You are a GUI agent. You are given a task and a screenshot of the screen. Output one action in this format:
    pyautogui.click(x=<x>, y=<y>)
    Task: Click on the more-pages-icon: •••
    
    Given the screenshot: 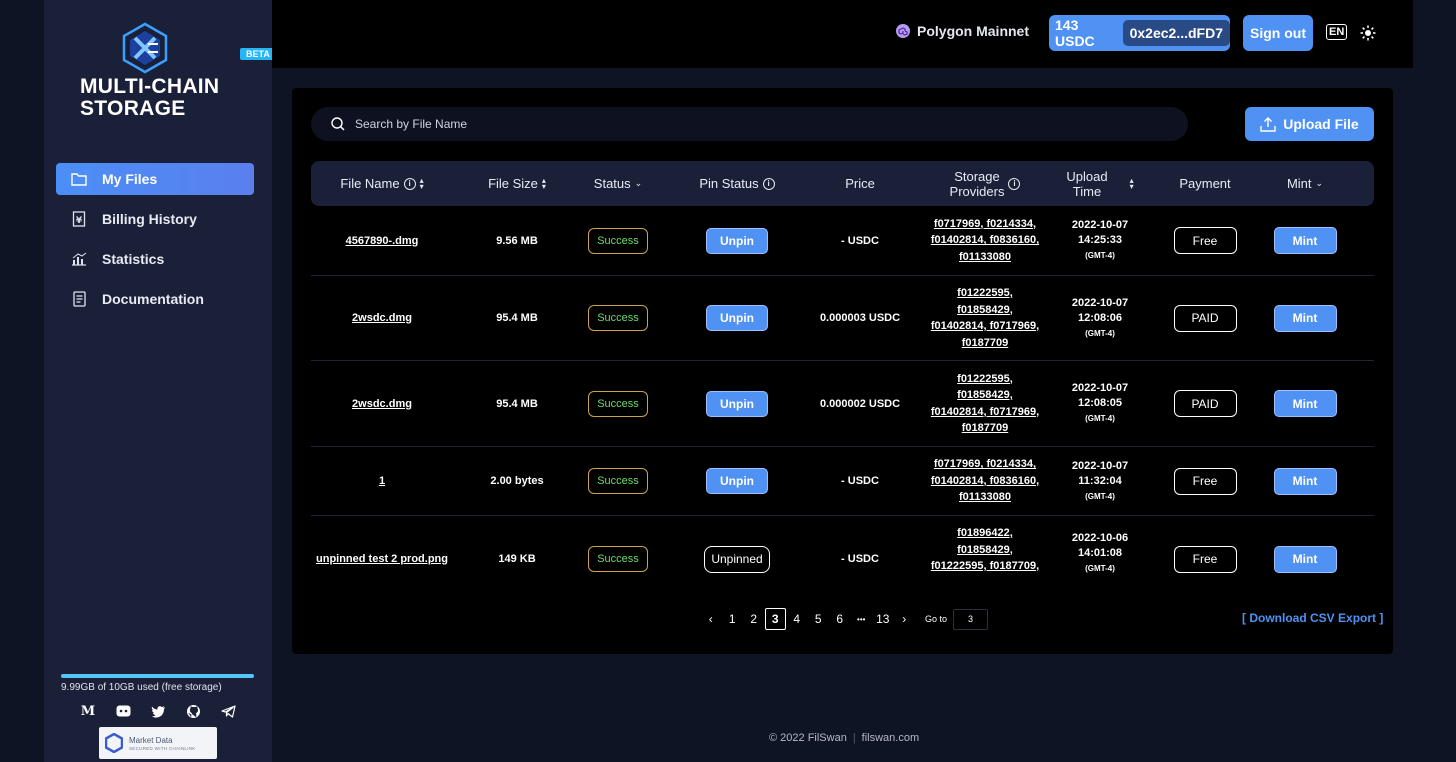 What is the action you would take?
    pyautogui.click(x=862, y=619)
    